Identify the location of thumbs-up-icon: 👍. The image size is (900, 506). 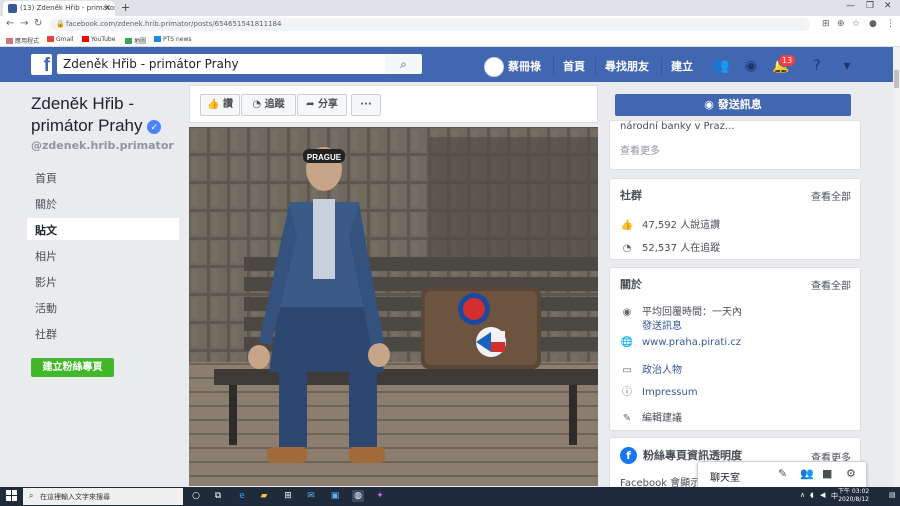
(213, 104).